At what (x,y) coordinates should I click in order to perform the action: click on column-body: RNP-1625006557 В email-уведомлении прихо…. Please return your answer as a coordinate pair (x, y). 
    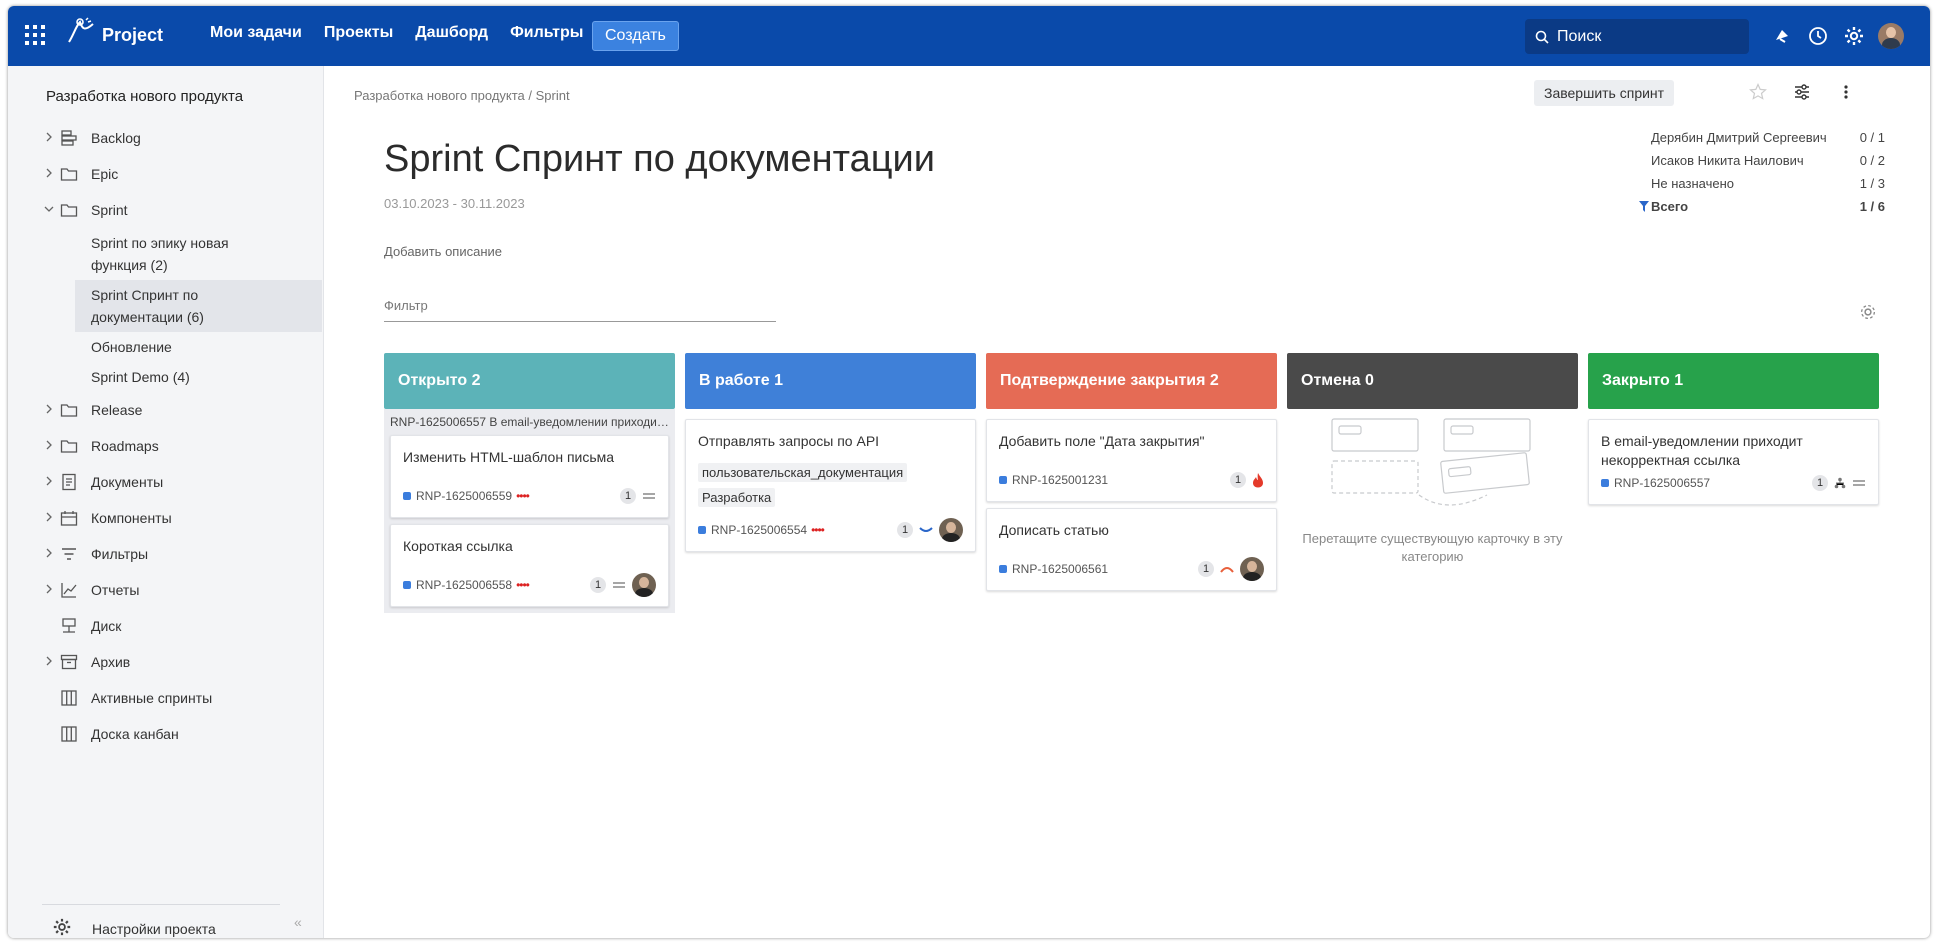
    Looking at the image, I should click on (529, 511).